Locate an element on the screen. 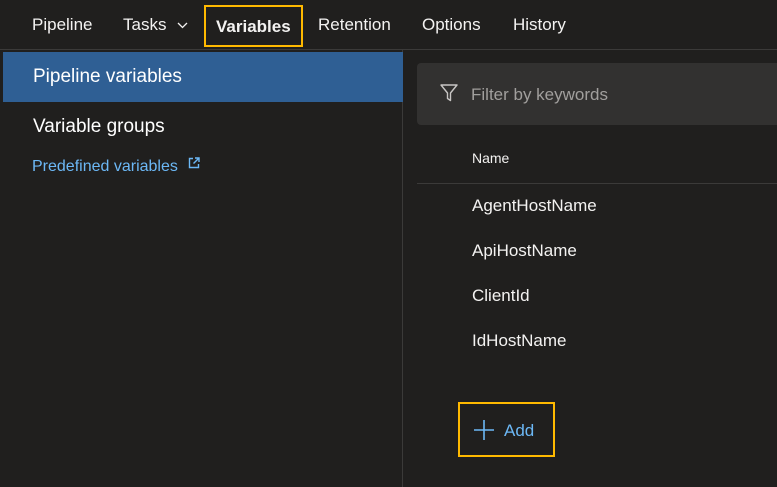  predefined-variables-link: Predefined variables is located at coordinates (116, 166).